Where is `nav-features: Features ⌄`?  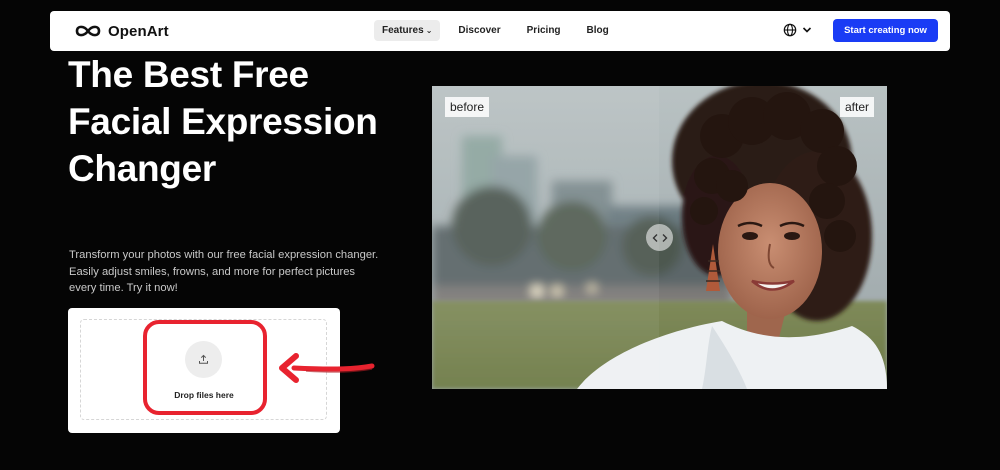
nav-features: Features ⌄ is located at coordinates (407, 30).